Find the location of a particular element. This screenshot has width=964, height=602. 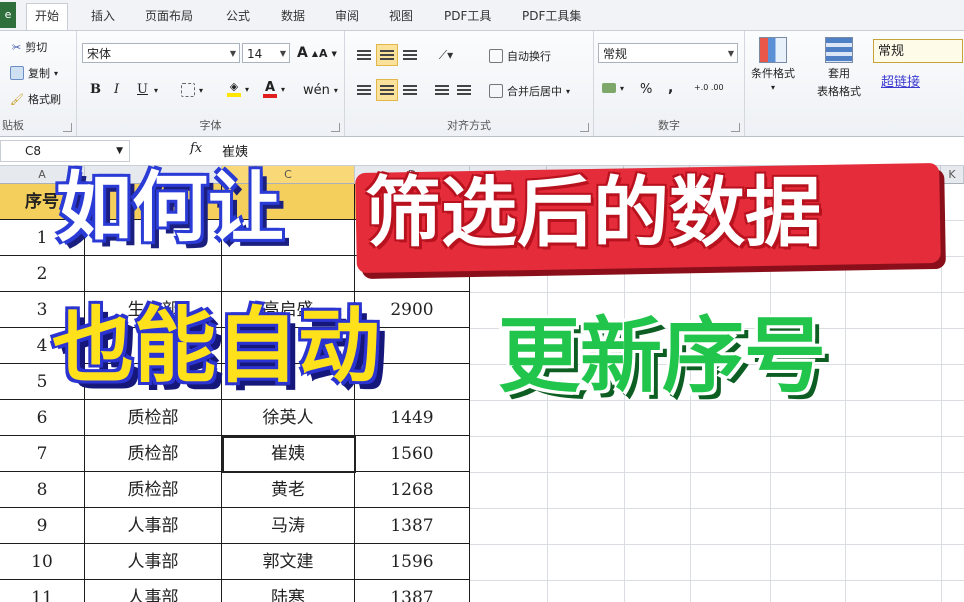

cell-seq: 6 is located at coordinates (42, 418).